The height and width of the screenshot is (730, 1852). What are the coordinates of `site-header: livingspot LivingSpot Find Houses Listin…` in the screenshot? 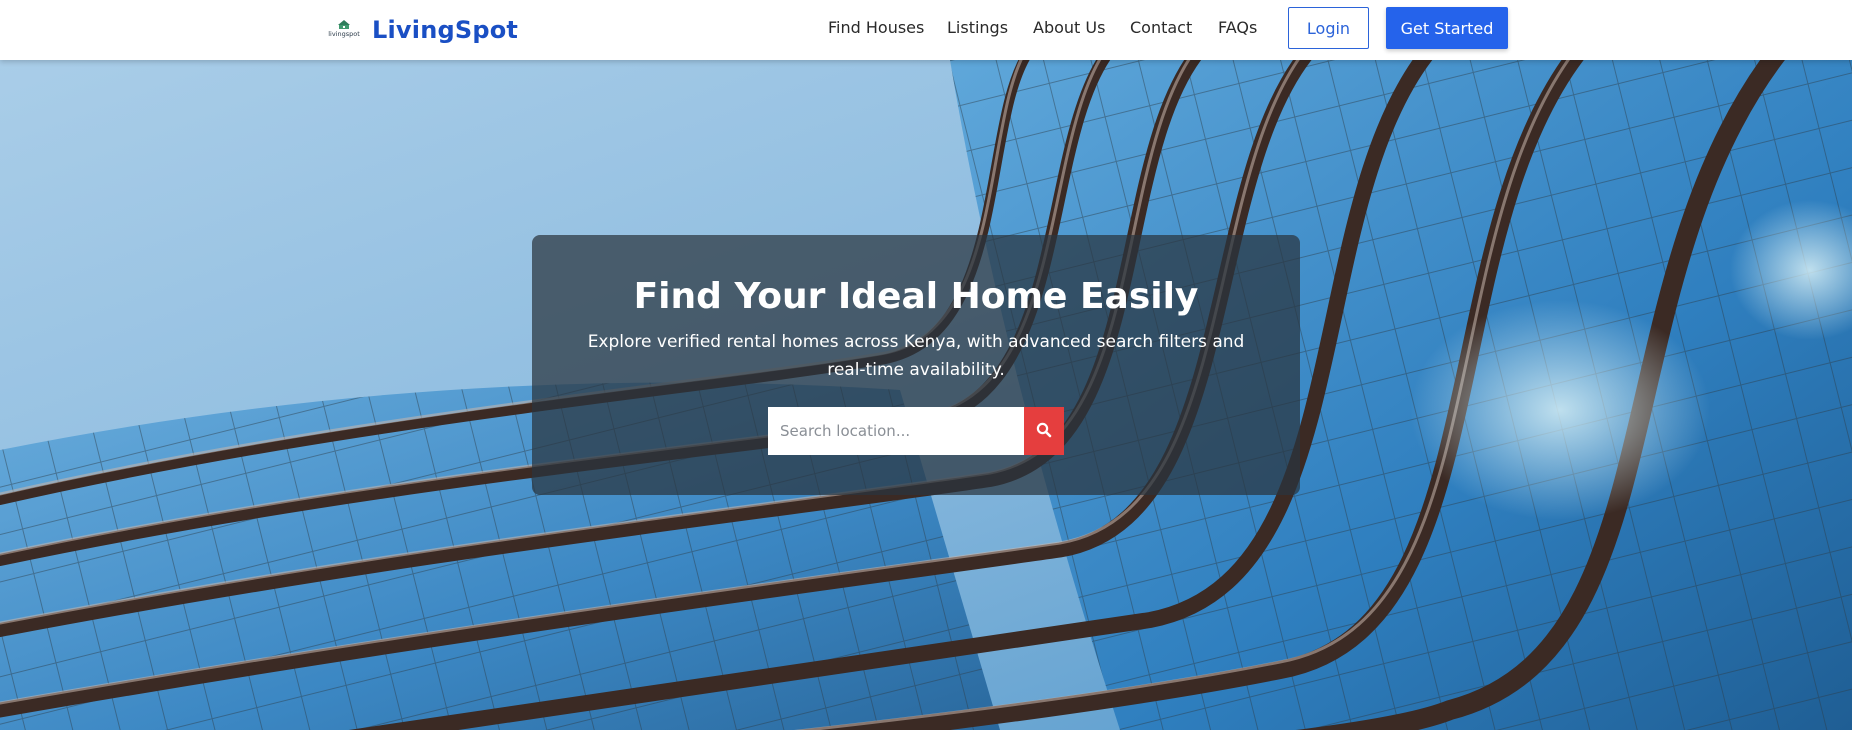 It's located at (926, 30).